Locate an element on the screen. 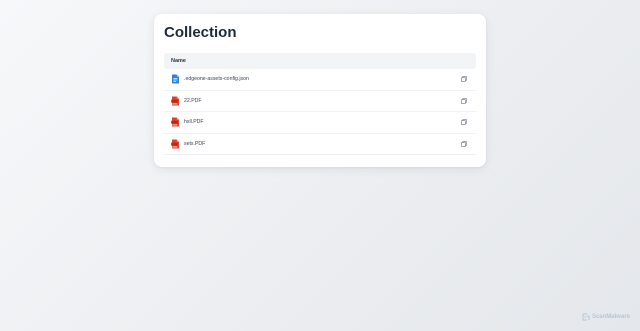 The height and width of the screenshot is (331, 640). file-name: hxll.PDF is located at coordinates (322, 122).